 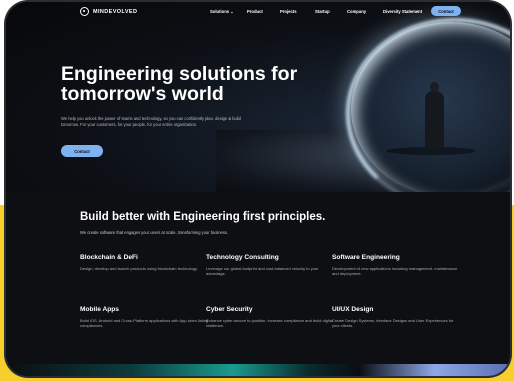 What do you see at coordinates (402, 11) in the screenshot?
I see `nav-item-diversity-statement: Diversity Statement` at bounding box center [402, 11].